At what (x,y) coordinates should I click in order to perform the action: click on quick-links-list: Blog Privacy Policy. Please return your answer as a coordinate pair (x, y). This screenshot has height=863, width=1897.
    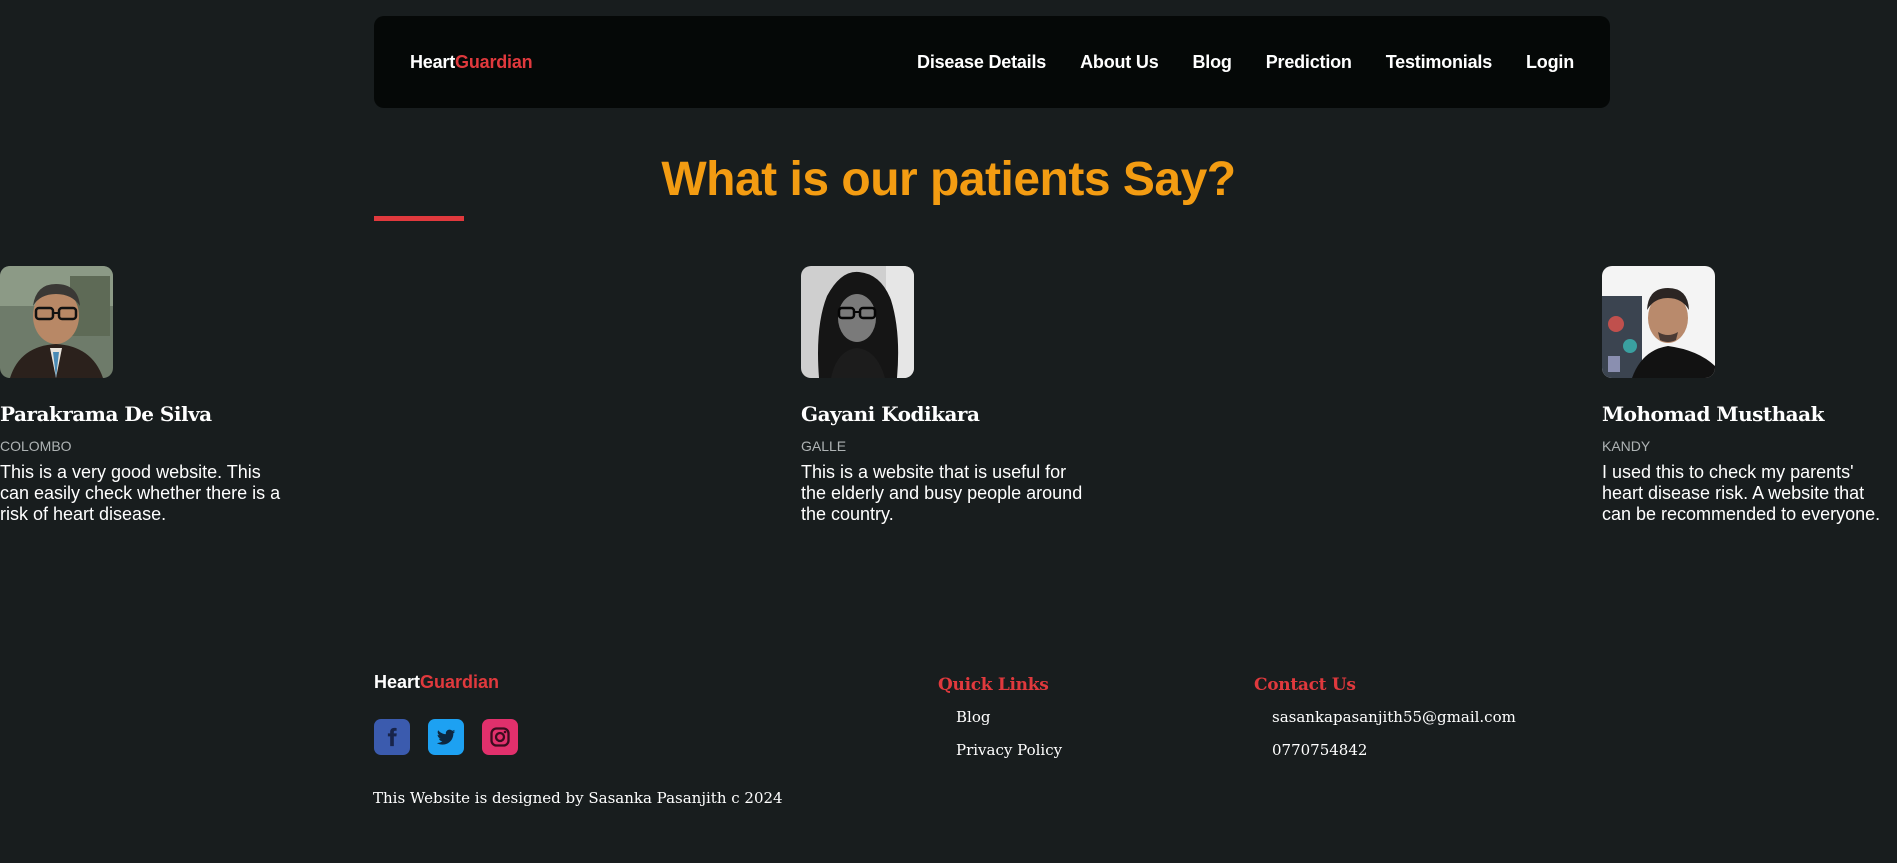
    Looking at the image, I should click on (1000, 740).